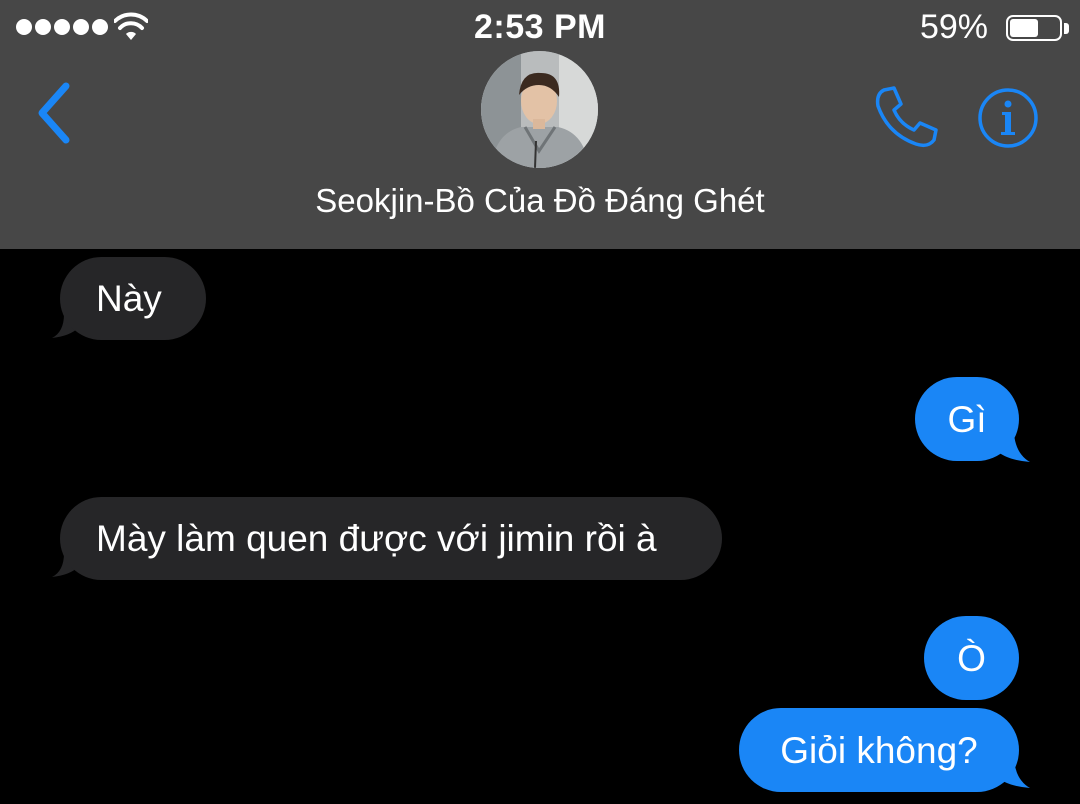  I want to click on call-button, so click(905, 117).